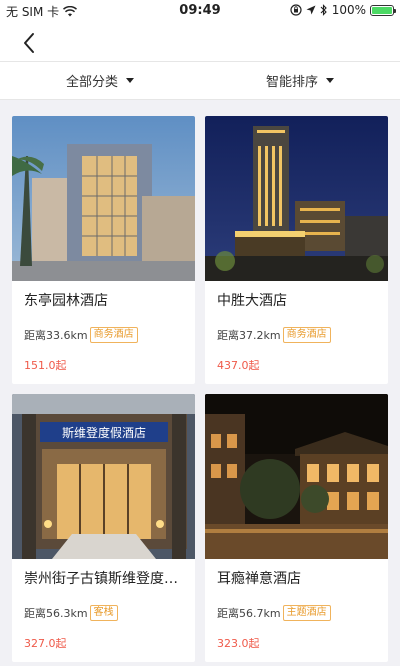 The height and width of the screenshot is (666, 400). I want to click on location-arrow-icon, so click(311, 10).